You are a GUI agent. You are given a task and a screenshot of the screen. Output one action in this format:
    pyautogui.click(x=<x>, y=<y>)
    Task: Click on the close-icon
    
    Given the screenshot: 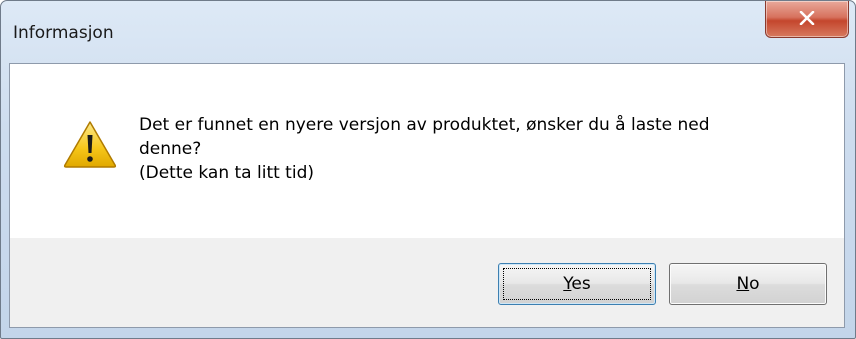 What is the action you would take?
    pyautogui.click(x=807, y=18)
    